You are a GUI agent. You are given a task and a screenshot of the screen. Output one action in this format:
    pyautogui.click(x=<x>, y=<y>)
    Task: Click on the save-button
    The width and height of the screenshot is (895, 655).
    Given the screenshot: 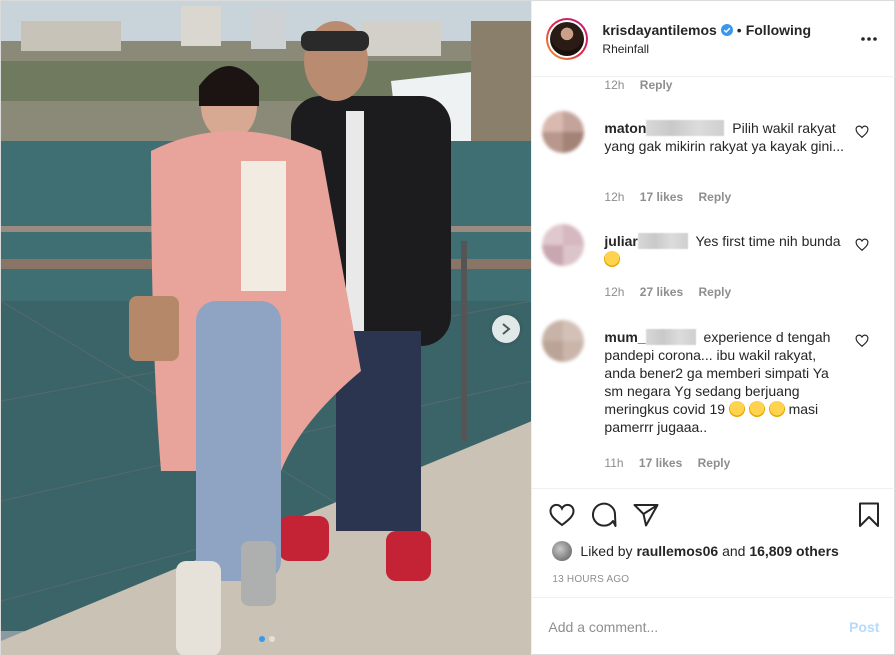 What is the action you would take?
    pyautogui.click(x=869, y=515)
    